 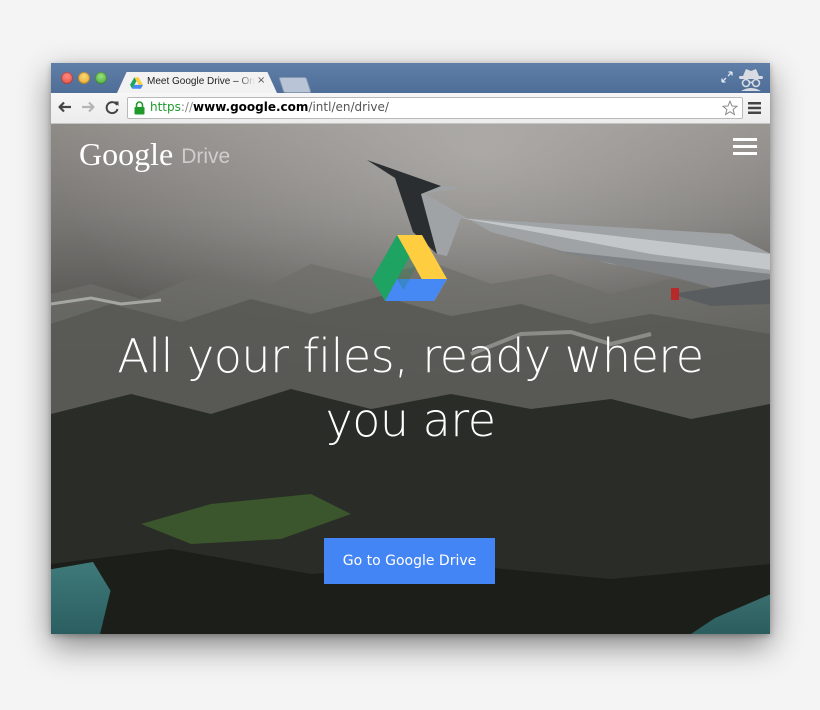 I want to click on google-drive-icon, so click(x=409, y=268).